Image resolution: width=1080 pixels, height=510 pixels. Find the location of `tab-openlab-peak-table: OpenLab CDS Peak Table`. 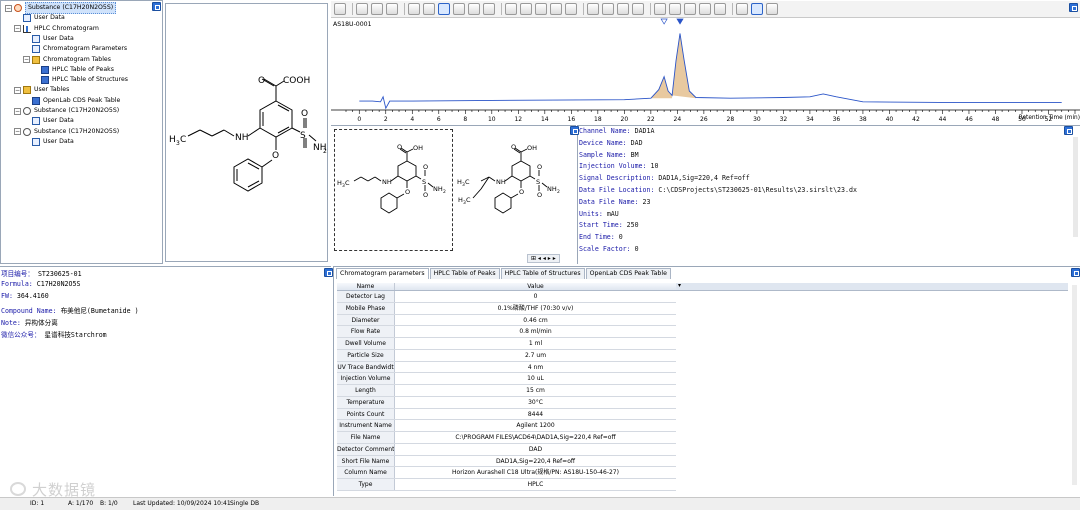

tab-openlab-peak-table: OpenLab CDS Peak Table is located at coordinates (628, 273).